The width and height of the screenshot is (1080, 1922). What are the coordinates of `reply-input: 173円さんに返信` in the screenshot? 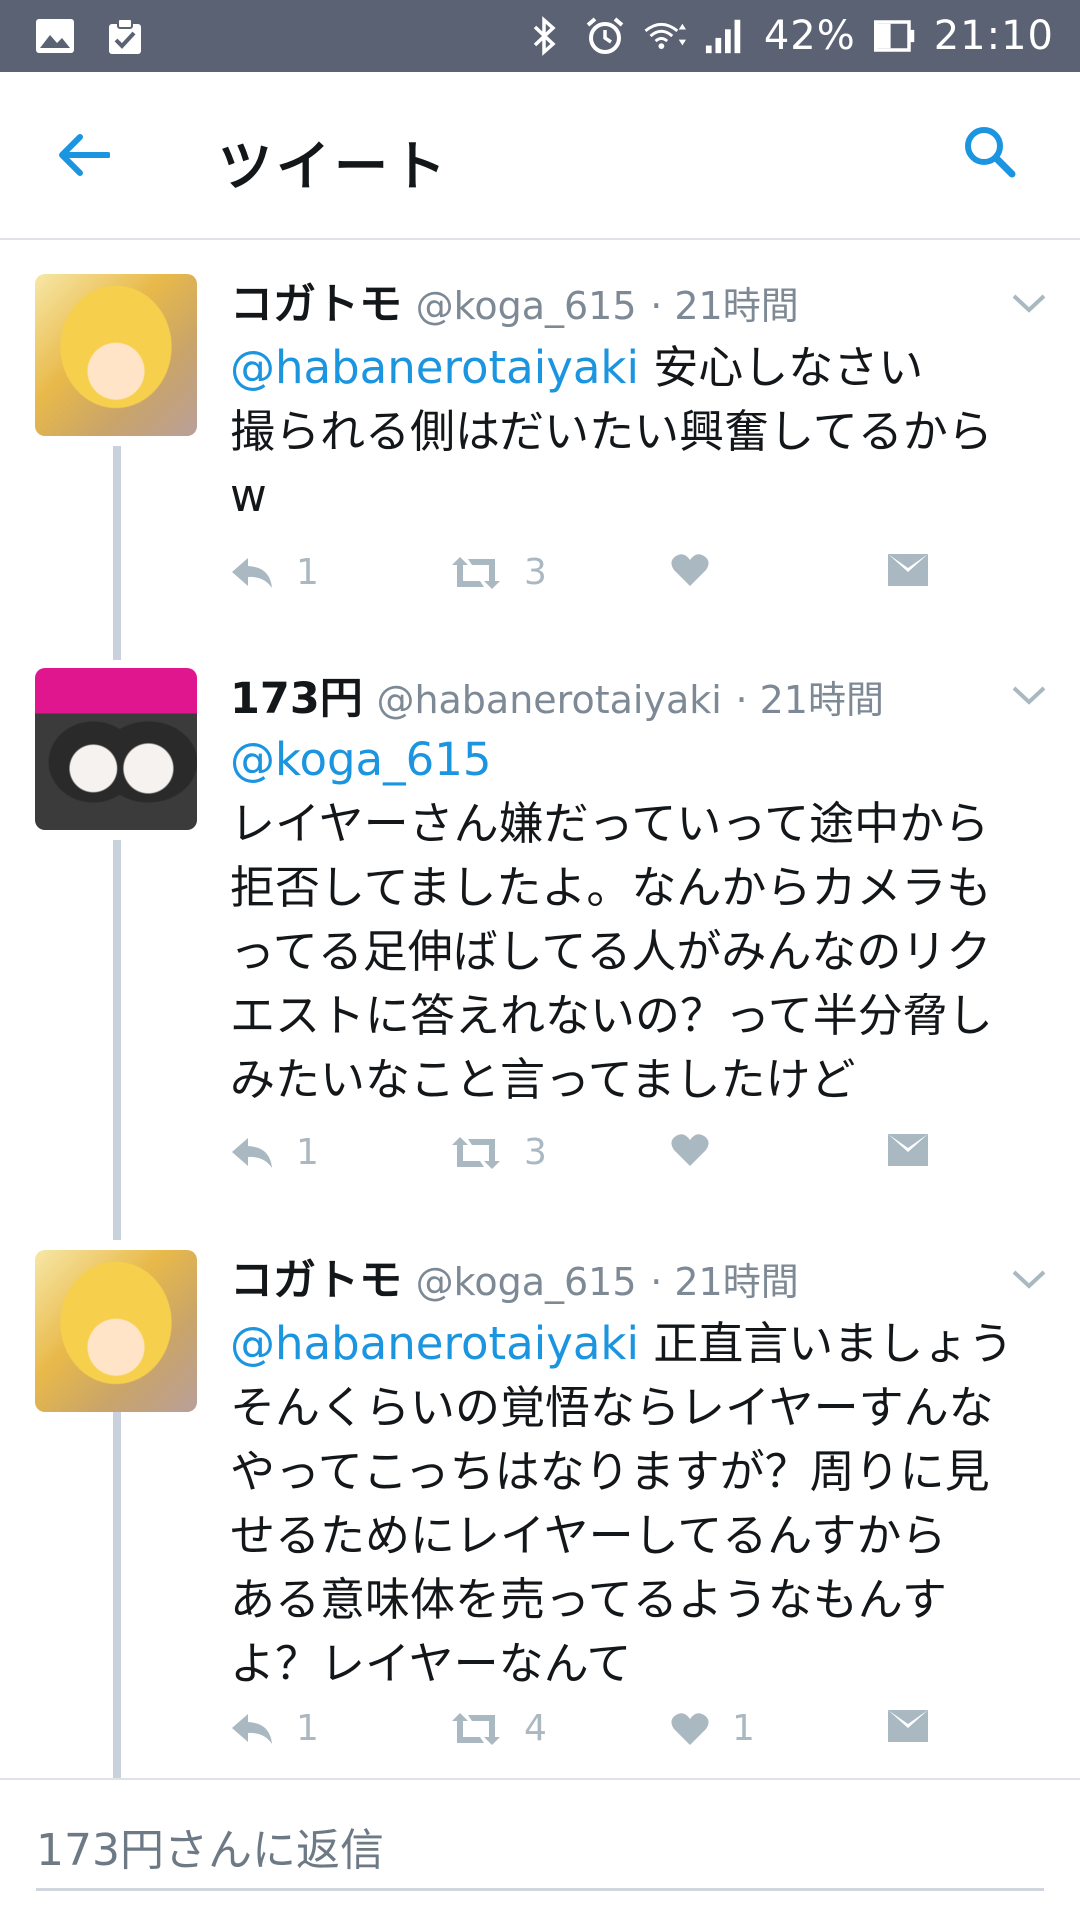 It's located at (540, 1852).